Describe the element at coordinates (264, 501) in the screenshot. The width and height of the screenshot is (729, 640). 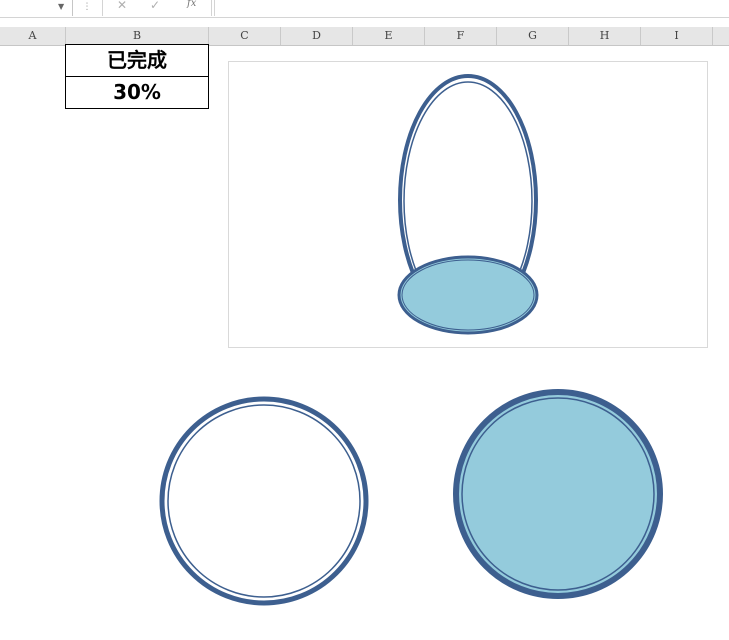
I see `outline-circle` at that location.